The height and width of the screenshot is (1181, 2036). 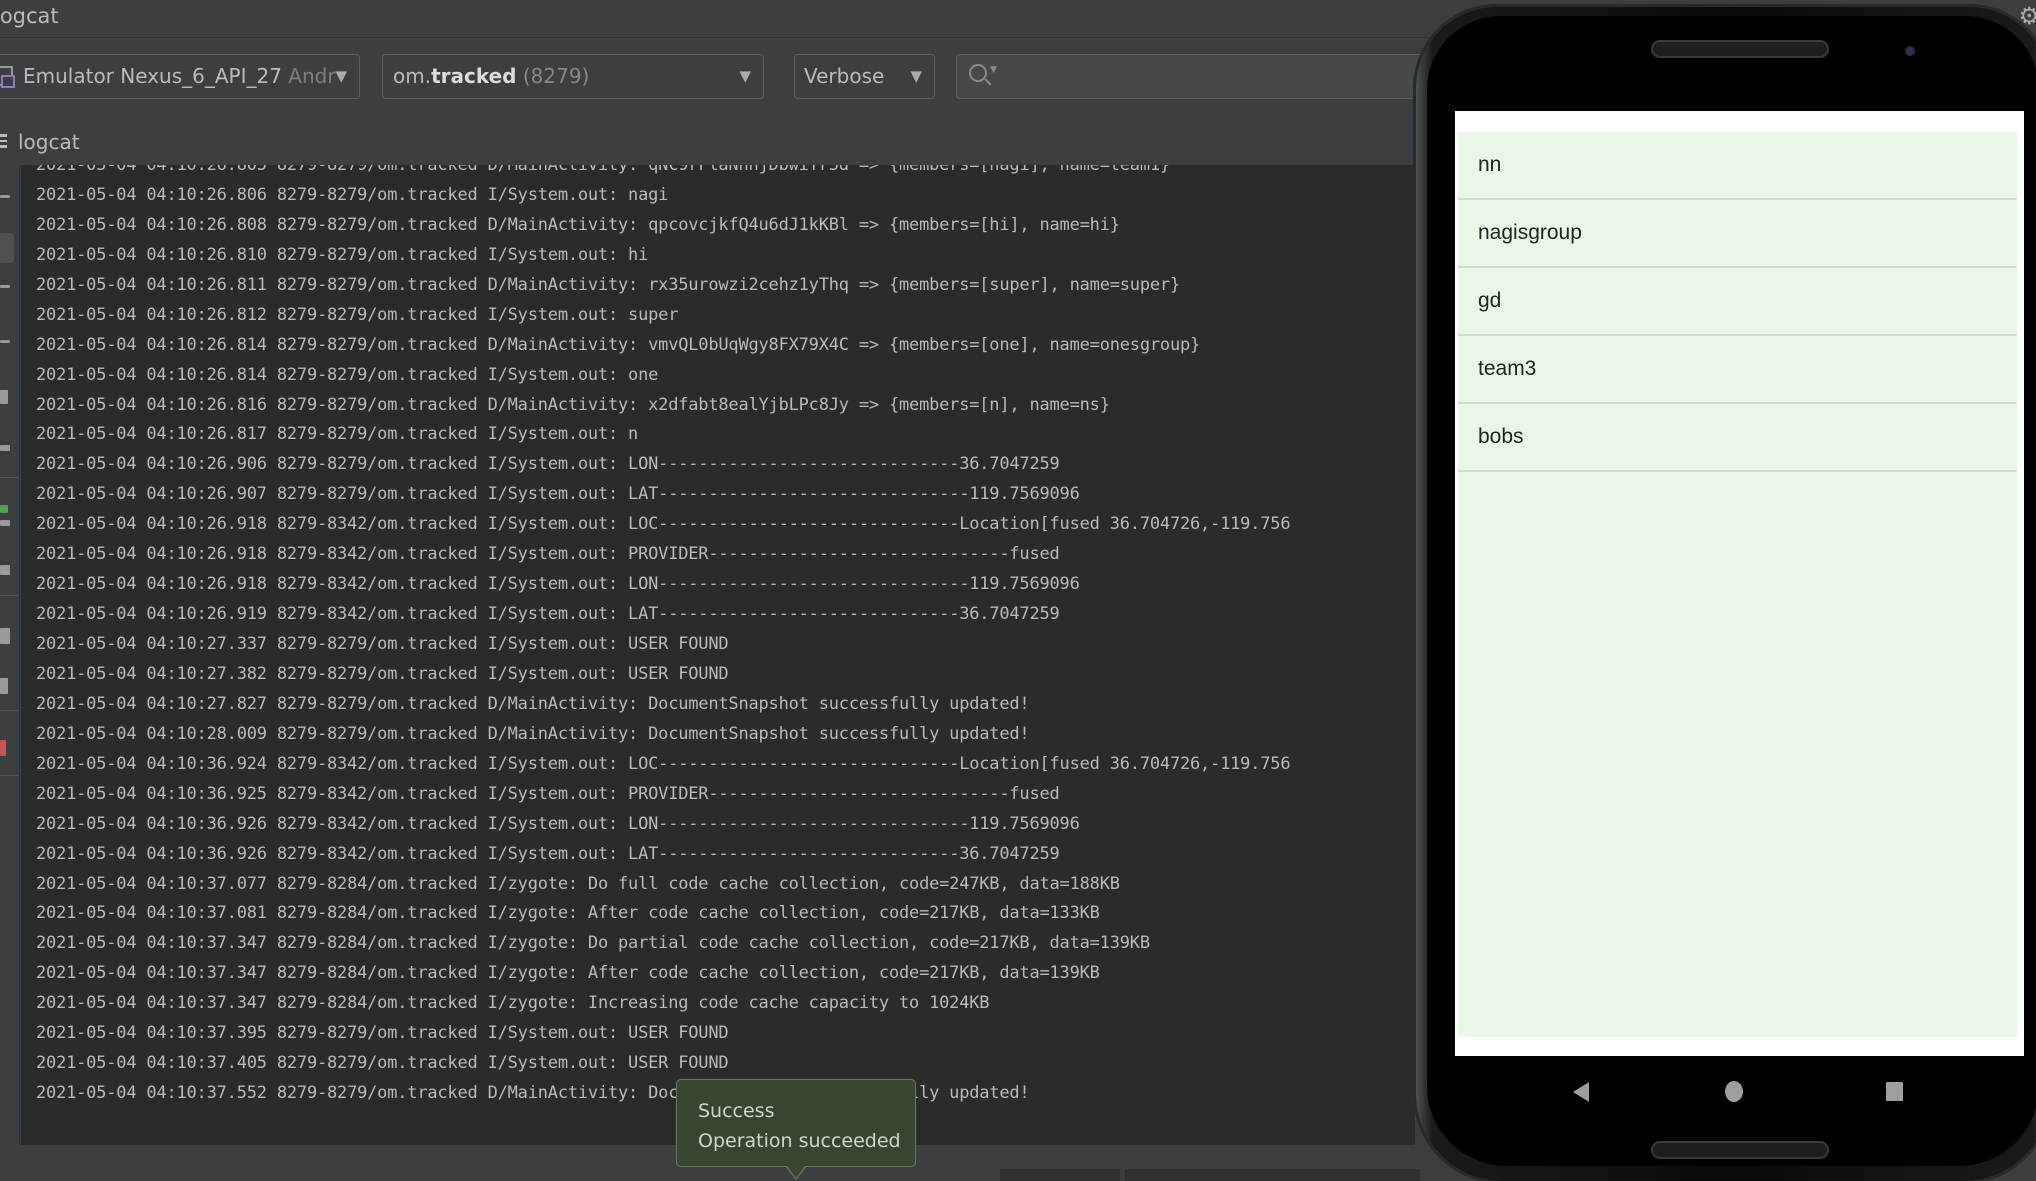 What do you see at coordinates (796, 1123) in the screenshot?
I see `success-balloon: Success Operation succeeded` at bounding box center [796, 1123].